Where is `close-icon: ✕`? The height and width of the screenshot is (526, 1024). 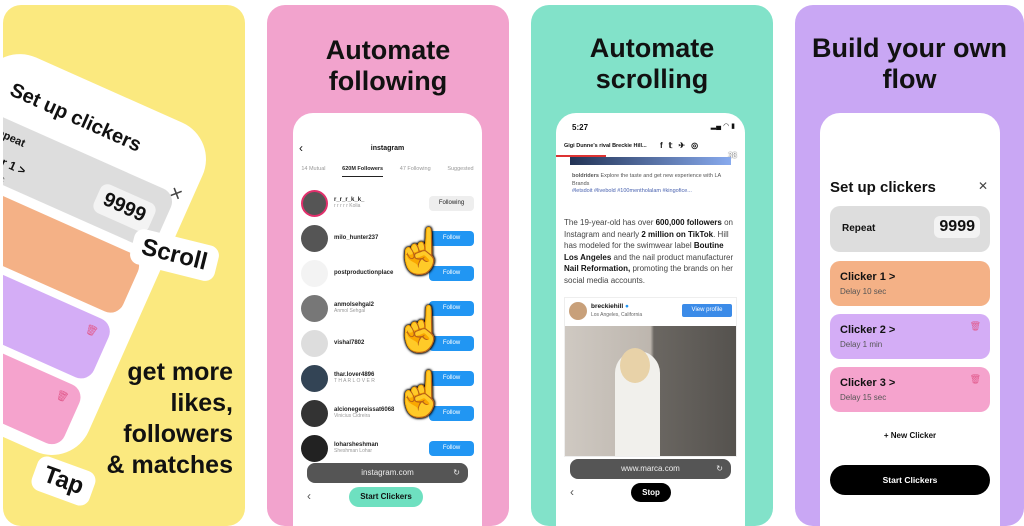
close-icon: ✕ is located at coordinates (983, 186).